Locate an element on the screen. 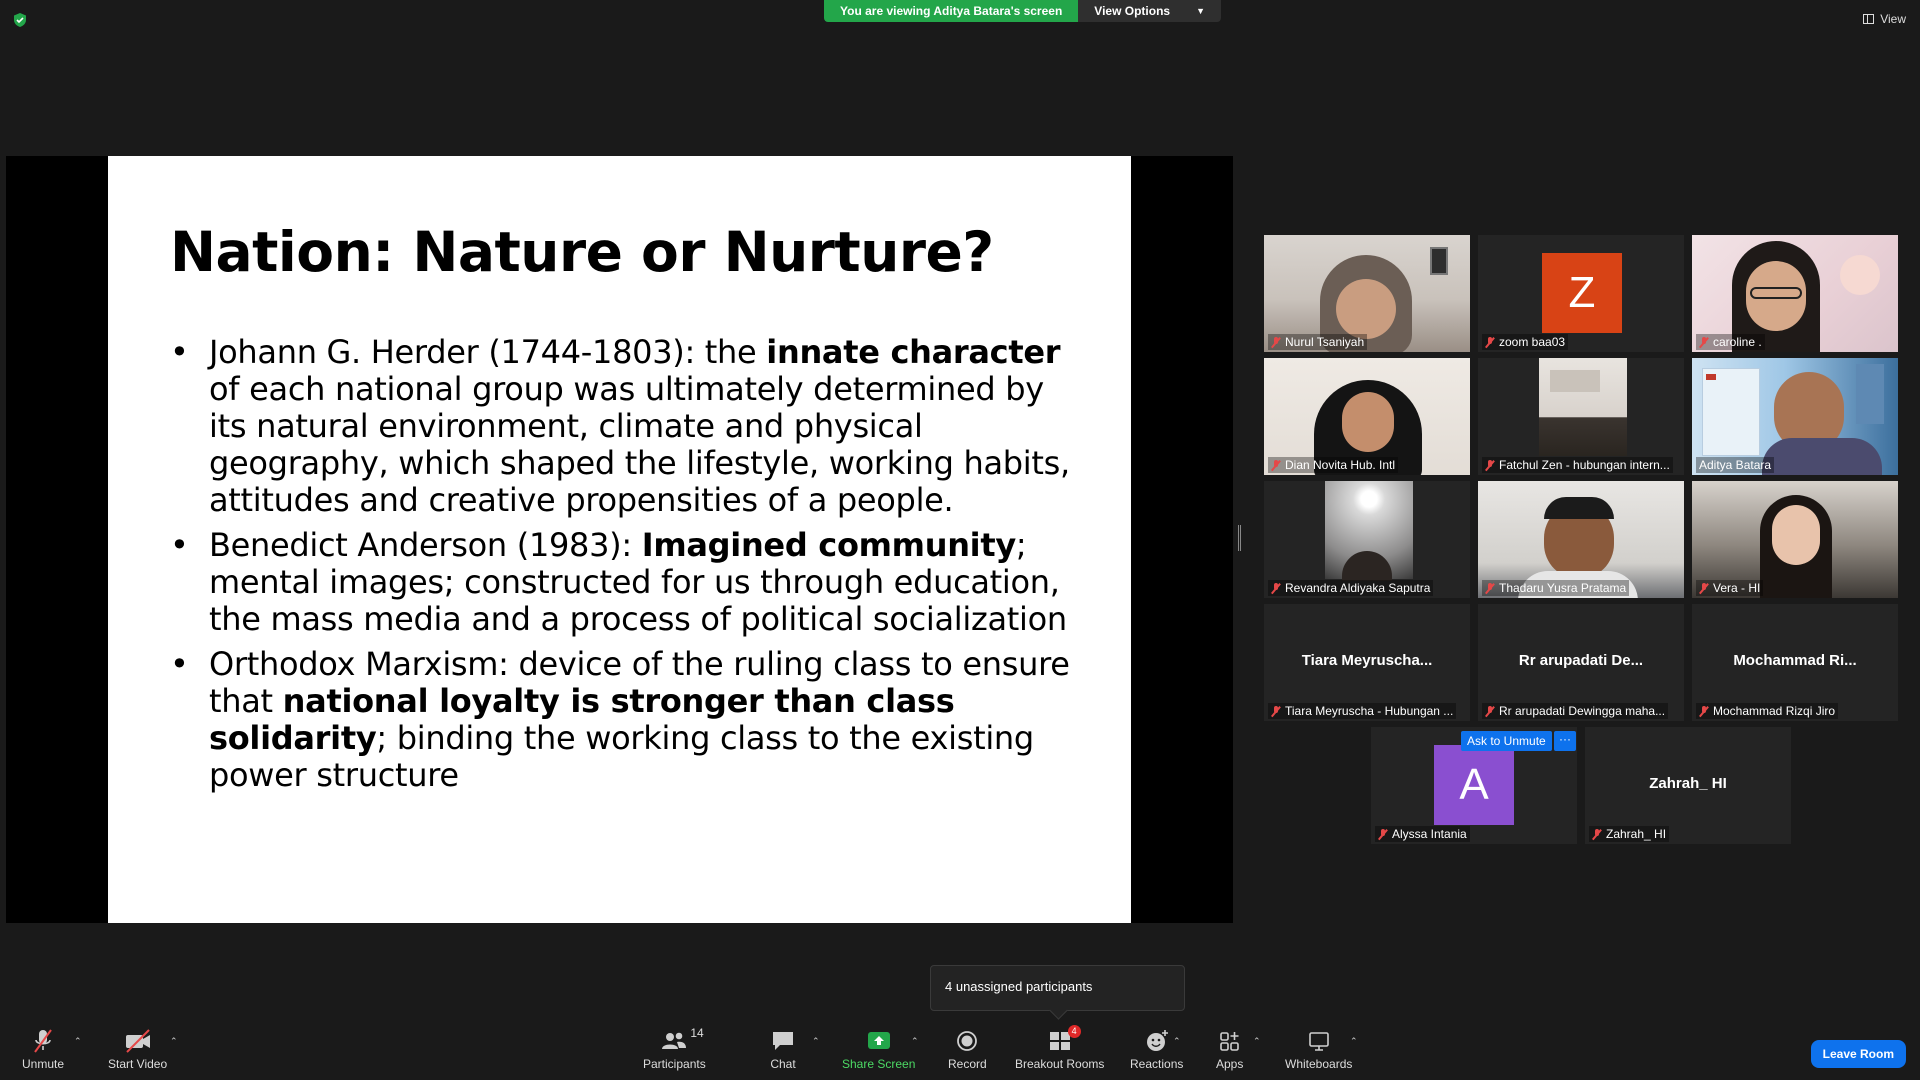 Image resolution: width=1920 pixels, height=1080 pixels. participants-button: 14 Participants is located at coordinates (674, 1048).